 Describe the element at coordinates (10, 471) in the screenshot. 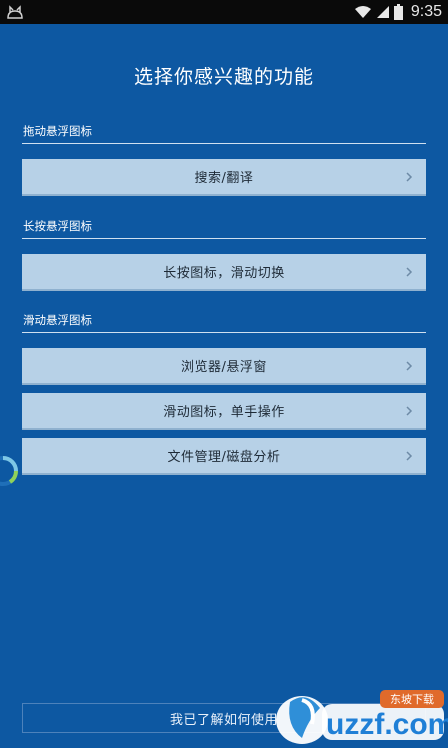

I see `floating-ball-icon` at that location.